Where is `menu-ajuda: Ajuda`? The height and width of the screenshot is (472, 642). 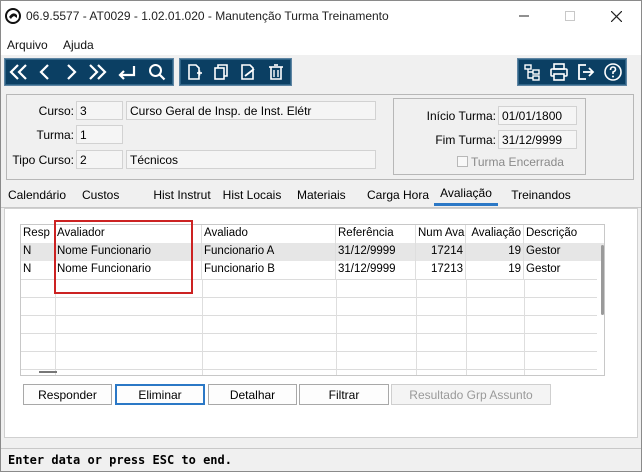
menu-ajuda: Ajuda is located at coordinates (78, 45).